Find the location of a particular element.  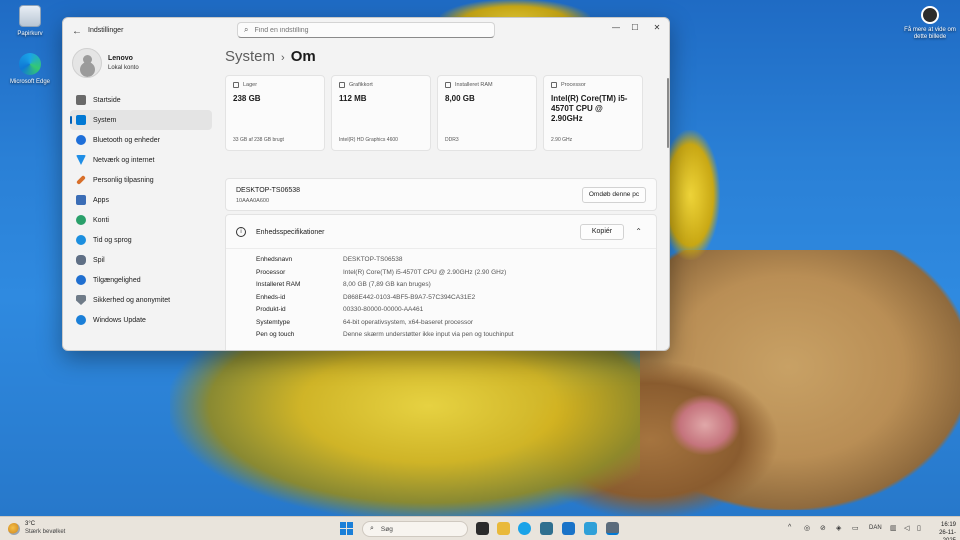

device-model: 10AAA0A600 is located at coordinates (253, 201).